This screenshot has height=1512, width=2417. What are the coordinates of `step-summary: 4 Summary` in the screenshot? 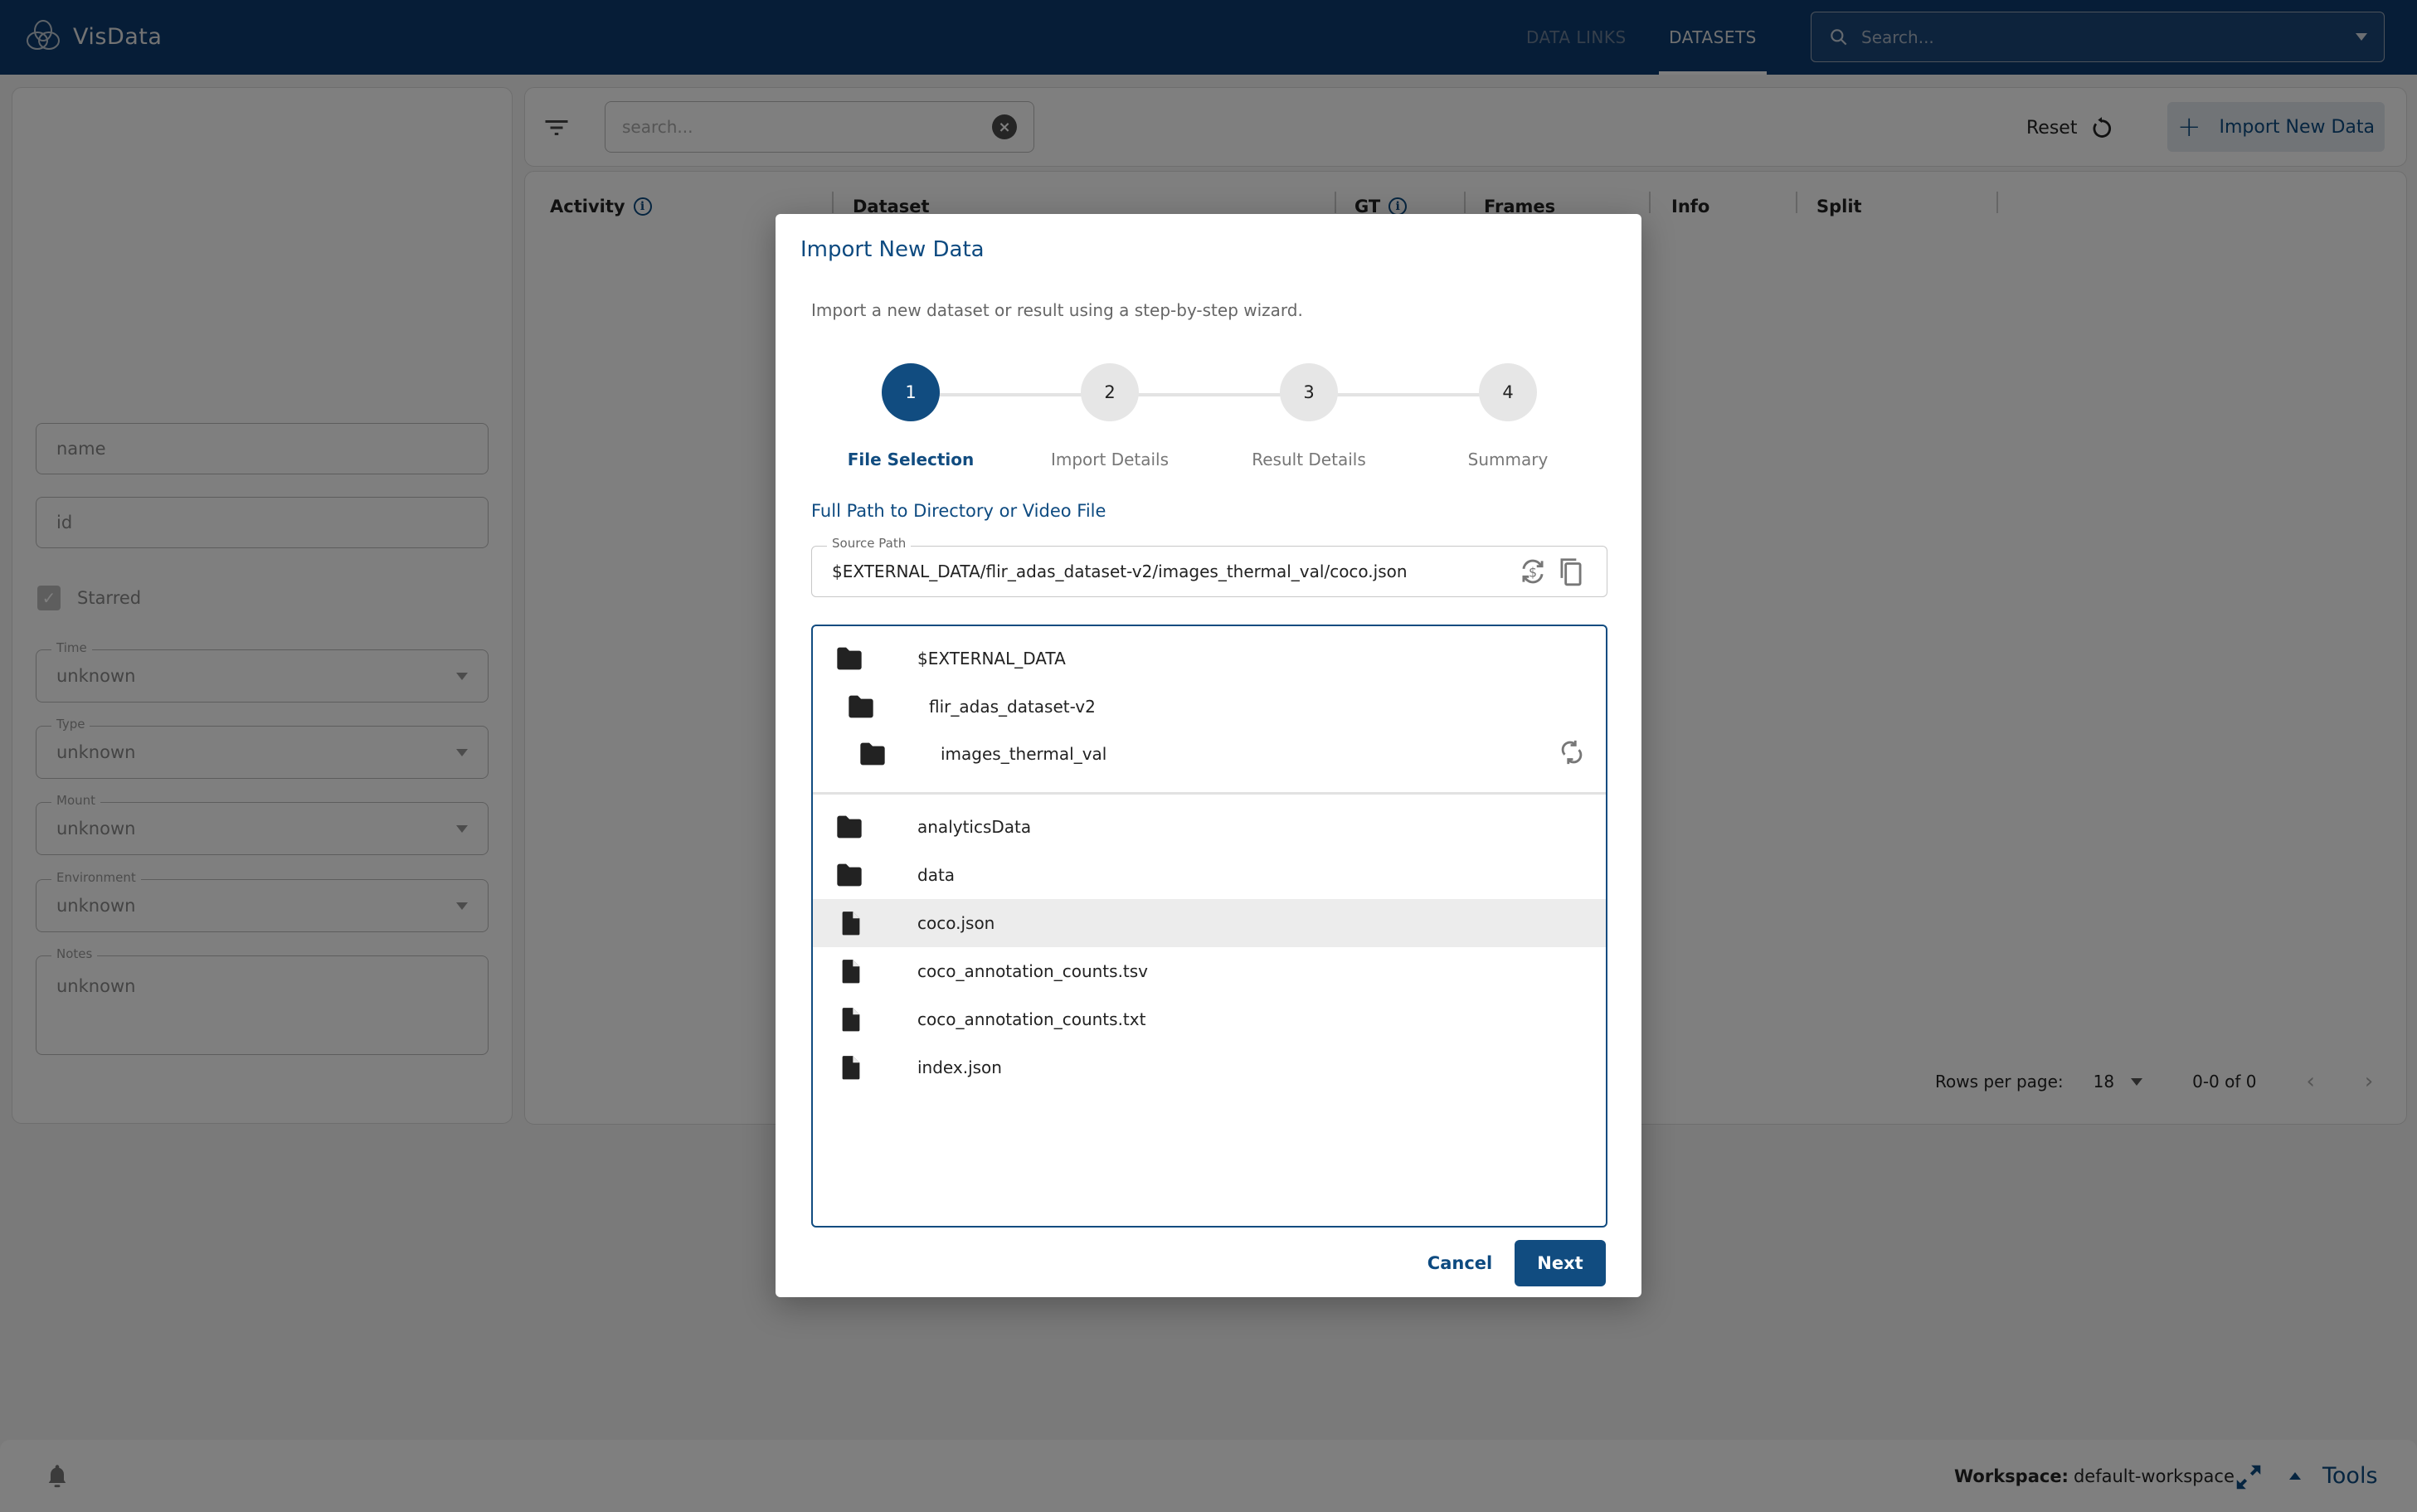 It's located at (1508, 416).